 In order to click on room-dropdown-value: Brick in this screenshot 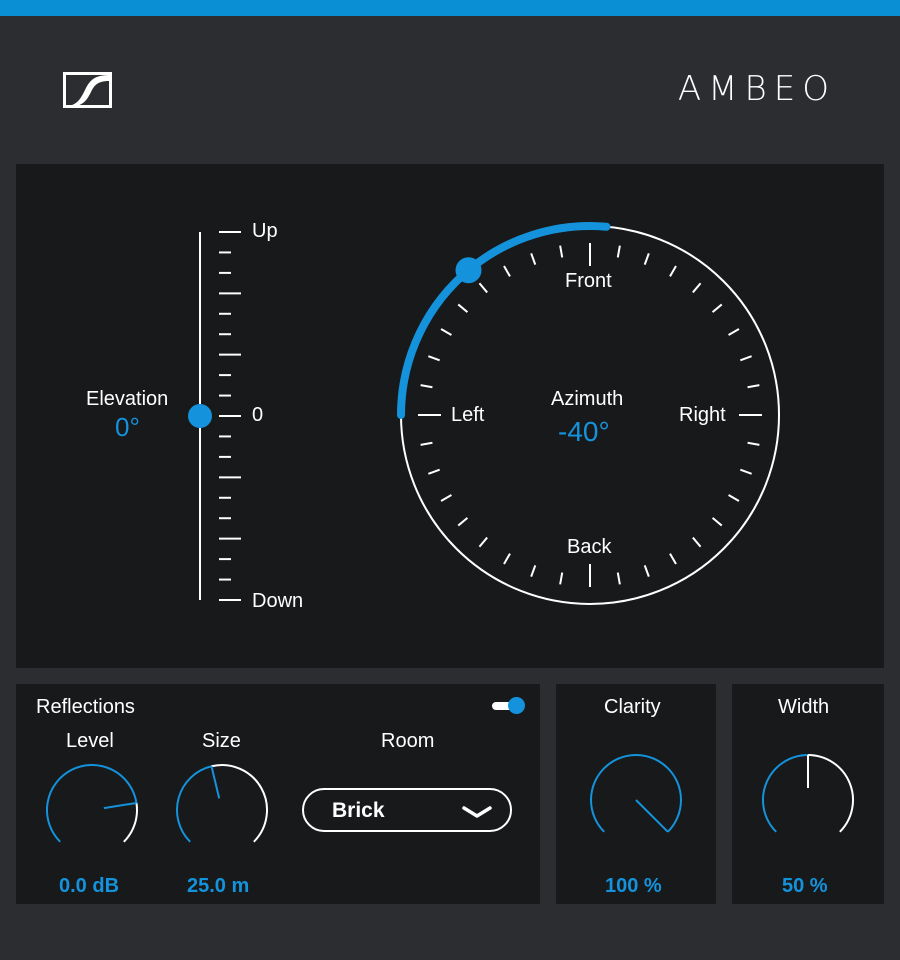, I will do `click(358, 810)`.